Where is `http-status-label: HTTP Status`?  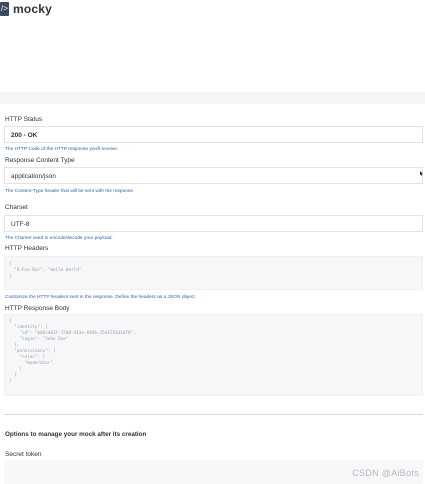 http-status-label: HTTP Status is located at coordinates (24, 119).